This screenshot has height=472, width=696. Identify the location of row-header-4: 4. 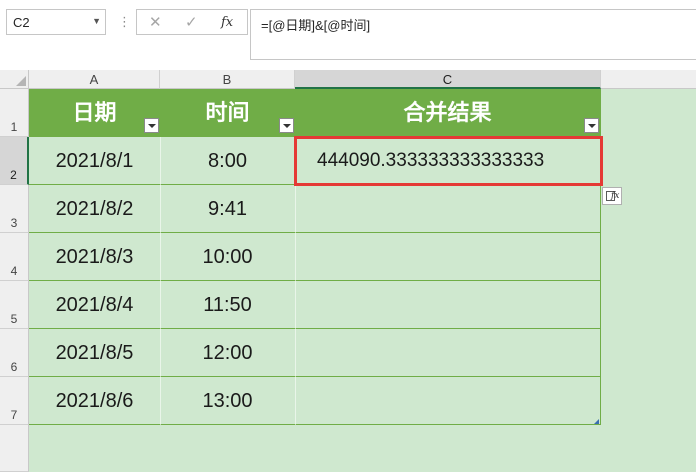
(14, 257).